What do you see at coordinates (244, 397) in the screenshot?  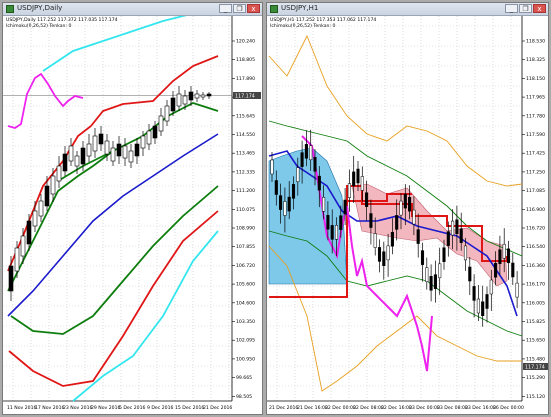 I see `price-tick-label: 98.505` at bounding box center [244, 397].